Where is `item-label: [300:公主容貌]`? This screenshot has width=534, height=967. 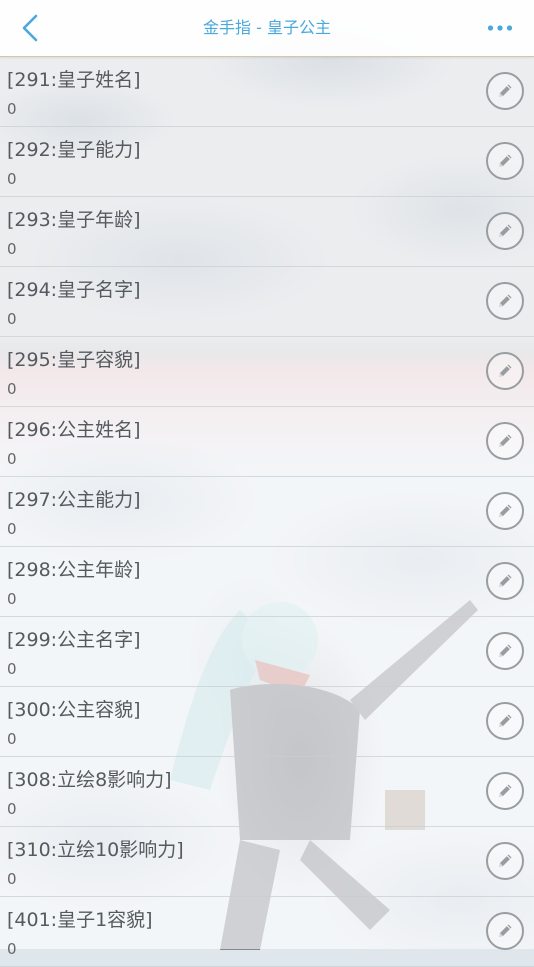
item-label: [300:公主容貌] is located at coordinates (74, 710).